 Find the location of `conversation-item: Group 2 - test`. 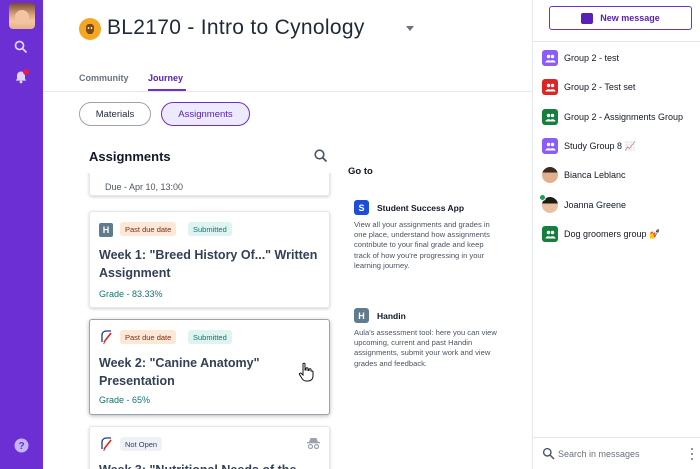

conversation-item: Group 2 - test is located at coordinates (618, 58).